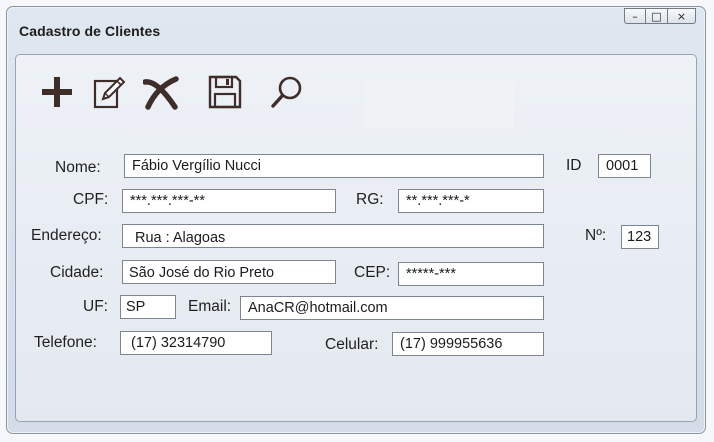  What do you see at coordinates (77, 272) in the screenshot?
I see `cidade-label: Cidade:` at bounding box center [77, 272].